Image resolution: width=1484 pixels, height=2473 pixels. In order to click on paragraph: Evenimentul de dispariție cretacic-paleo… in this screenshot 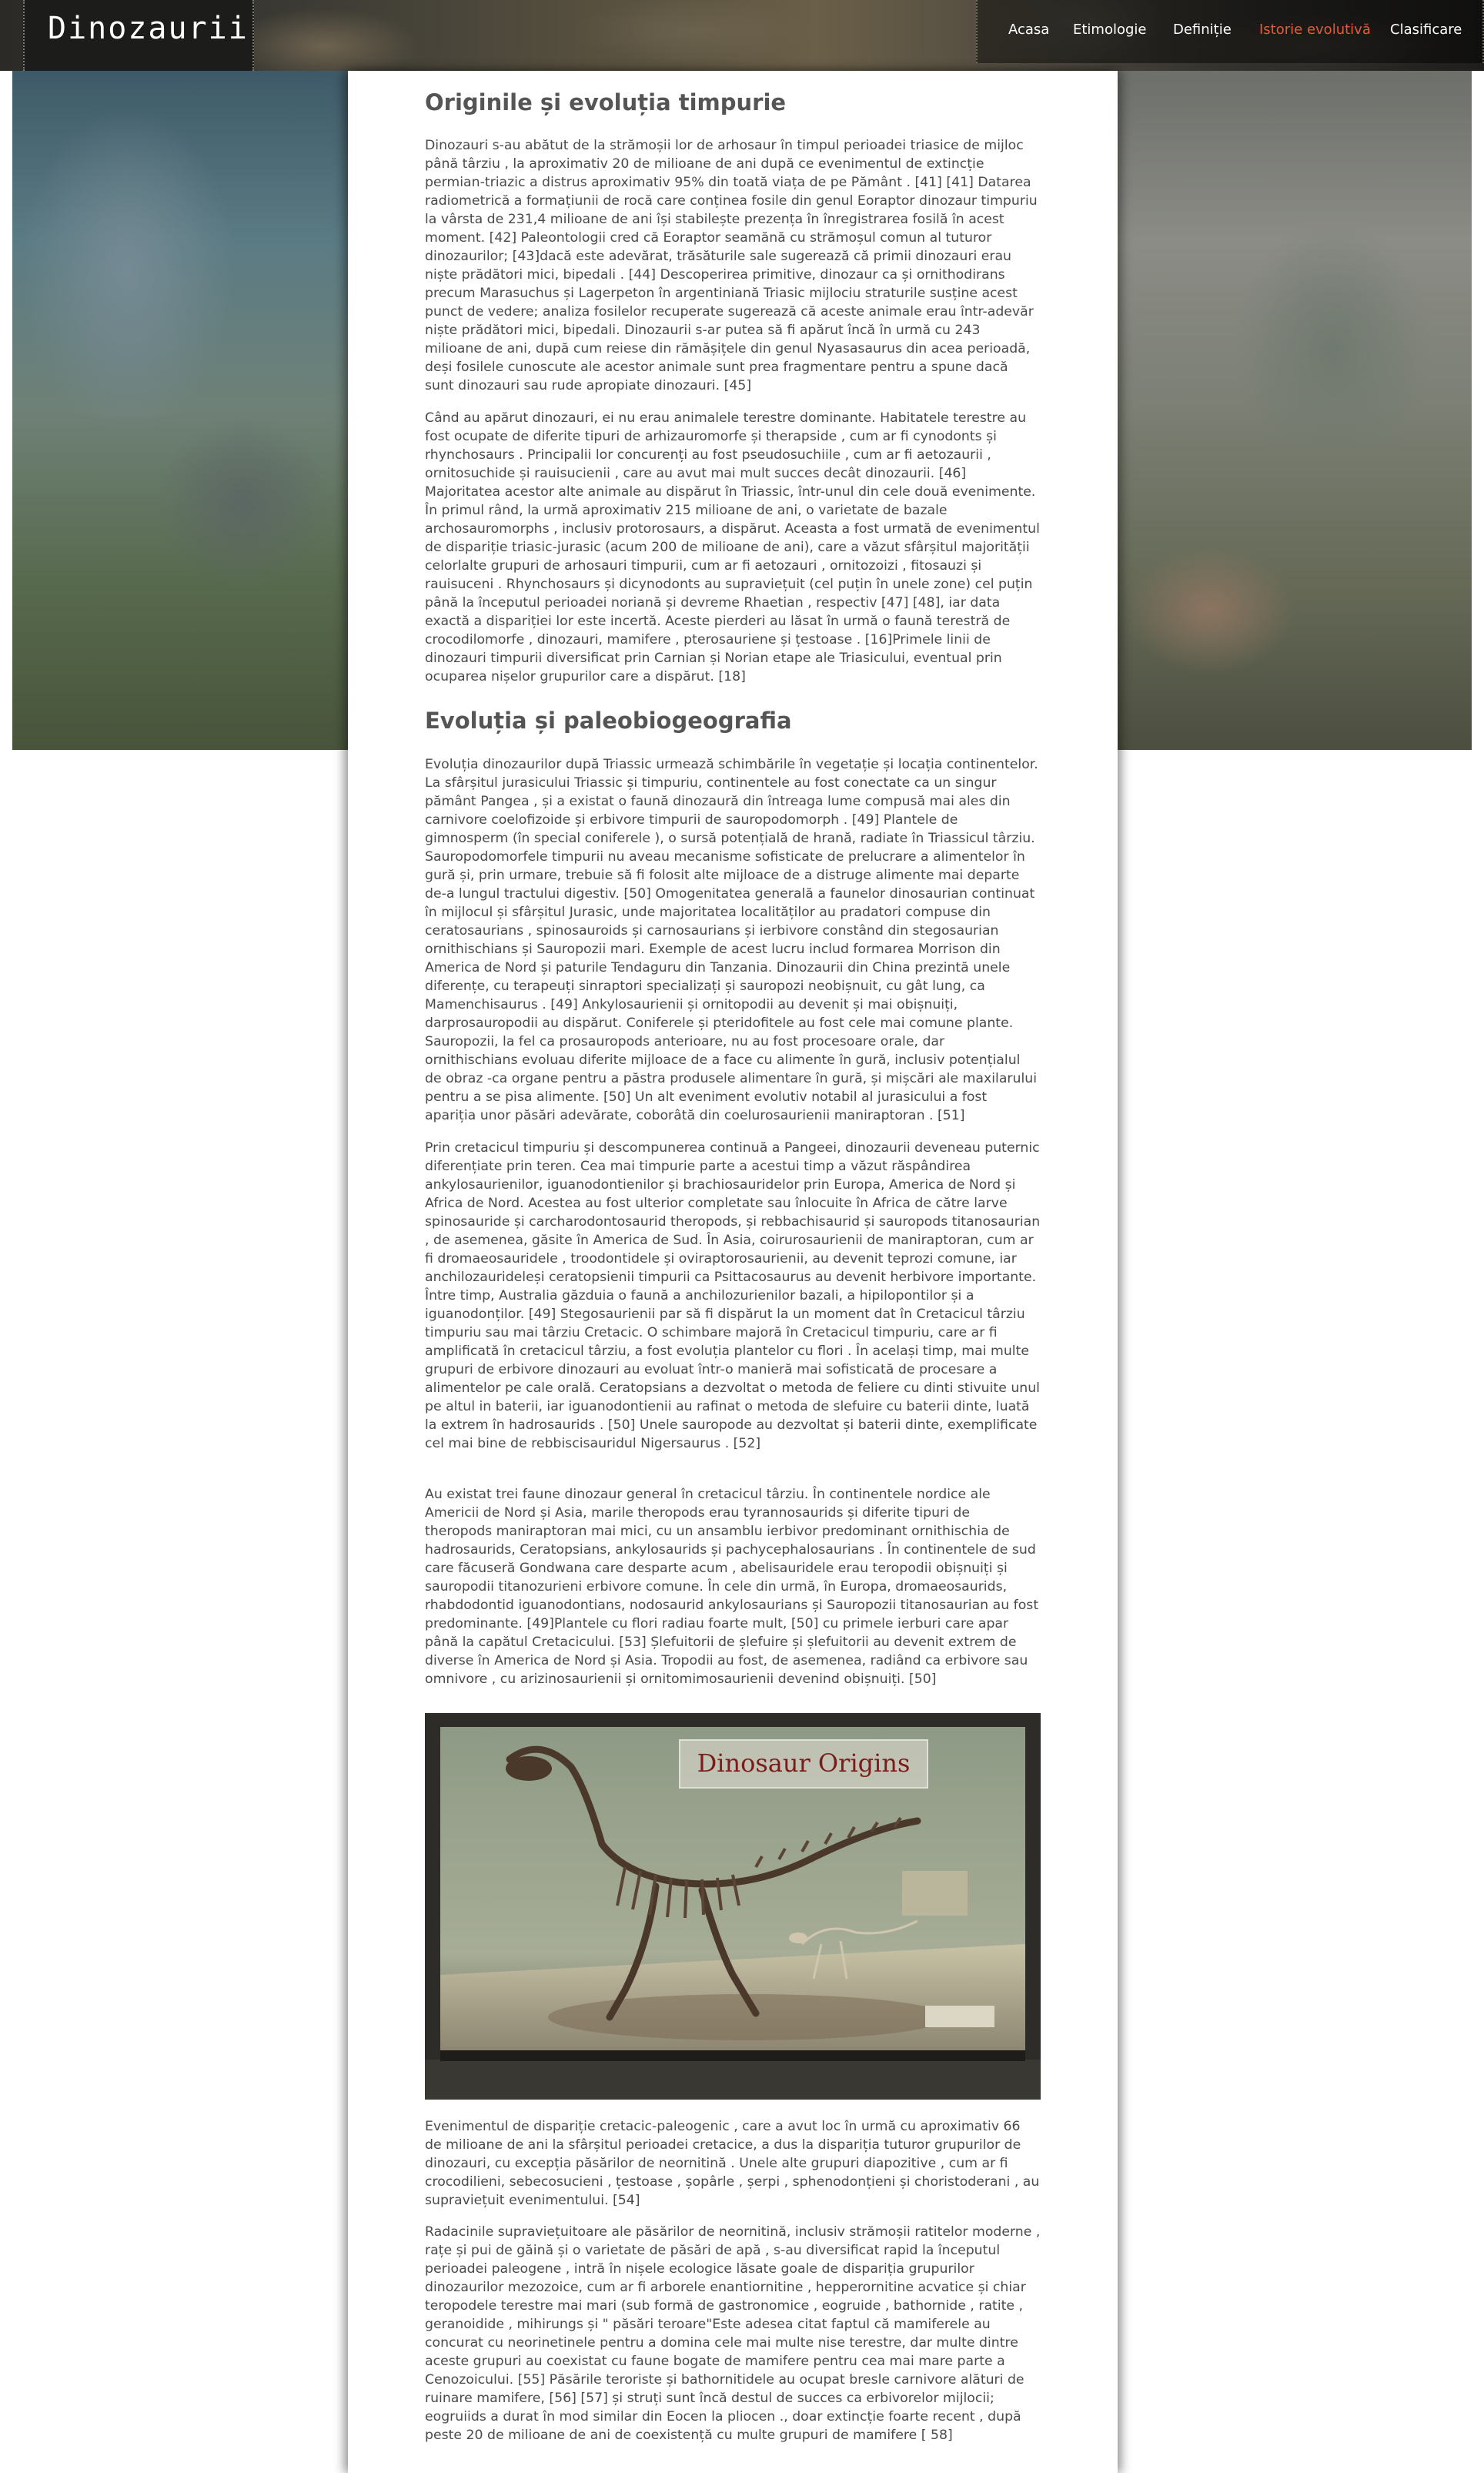, I will do `click(733, 2163)`.